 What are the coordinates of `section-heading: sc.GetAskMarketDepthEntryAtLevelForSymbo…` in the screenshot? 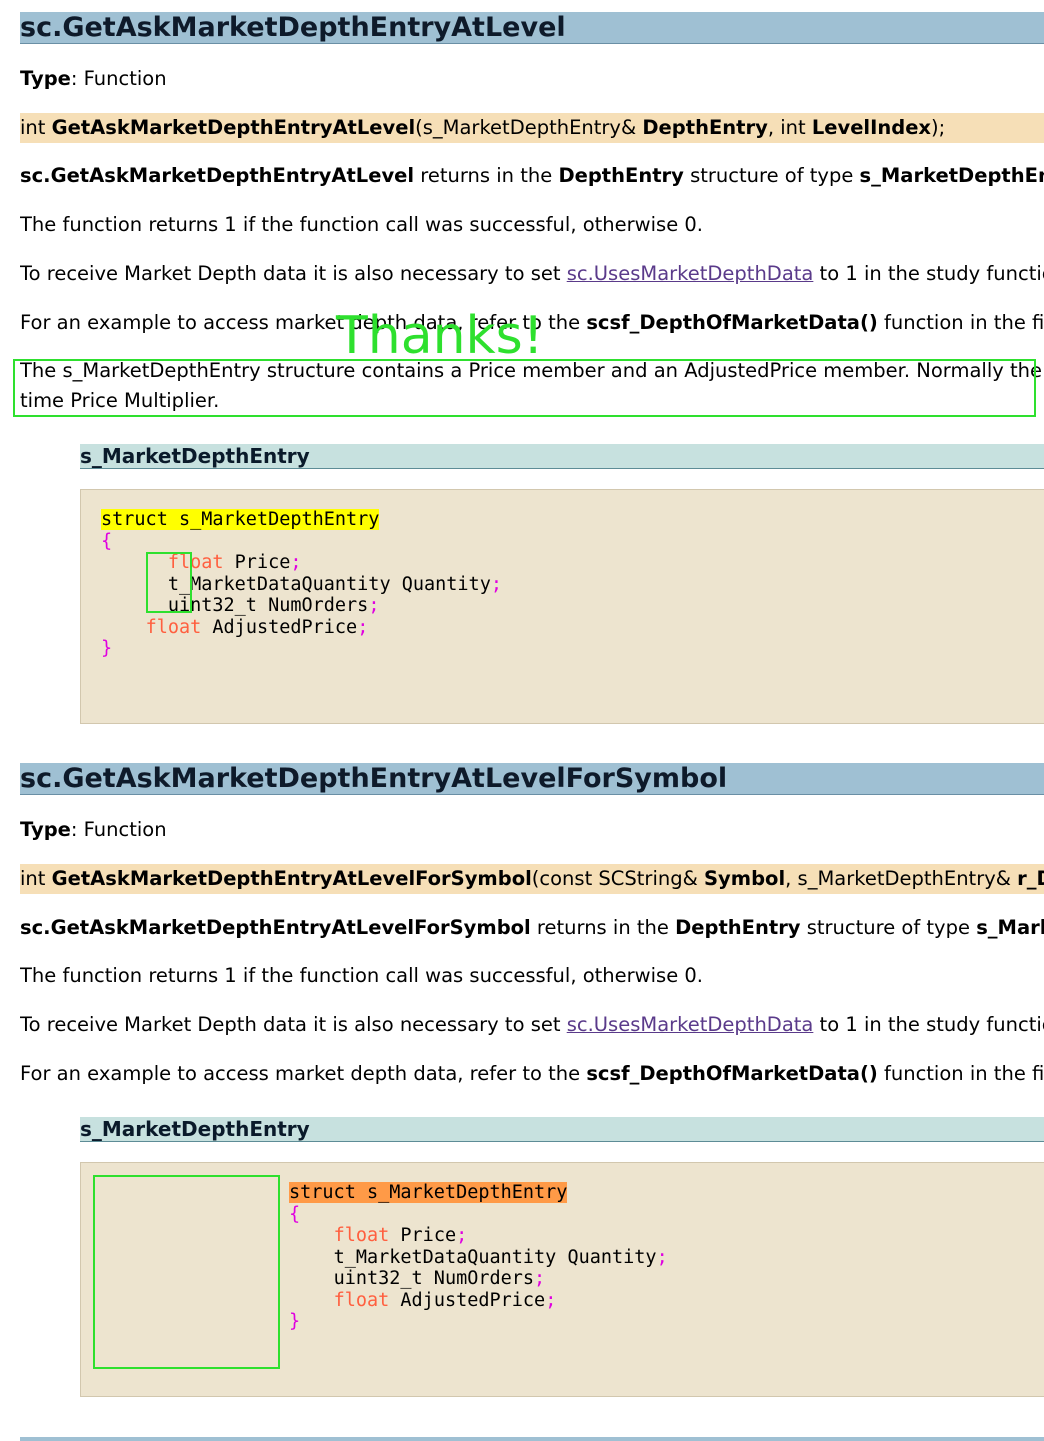 It's located at (532, 779).